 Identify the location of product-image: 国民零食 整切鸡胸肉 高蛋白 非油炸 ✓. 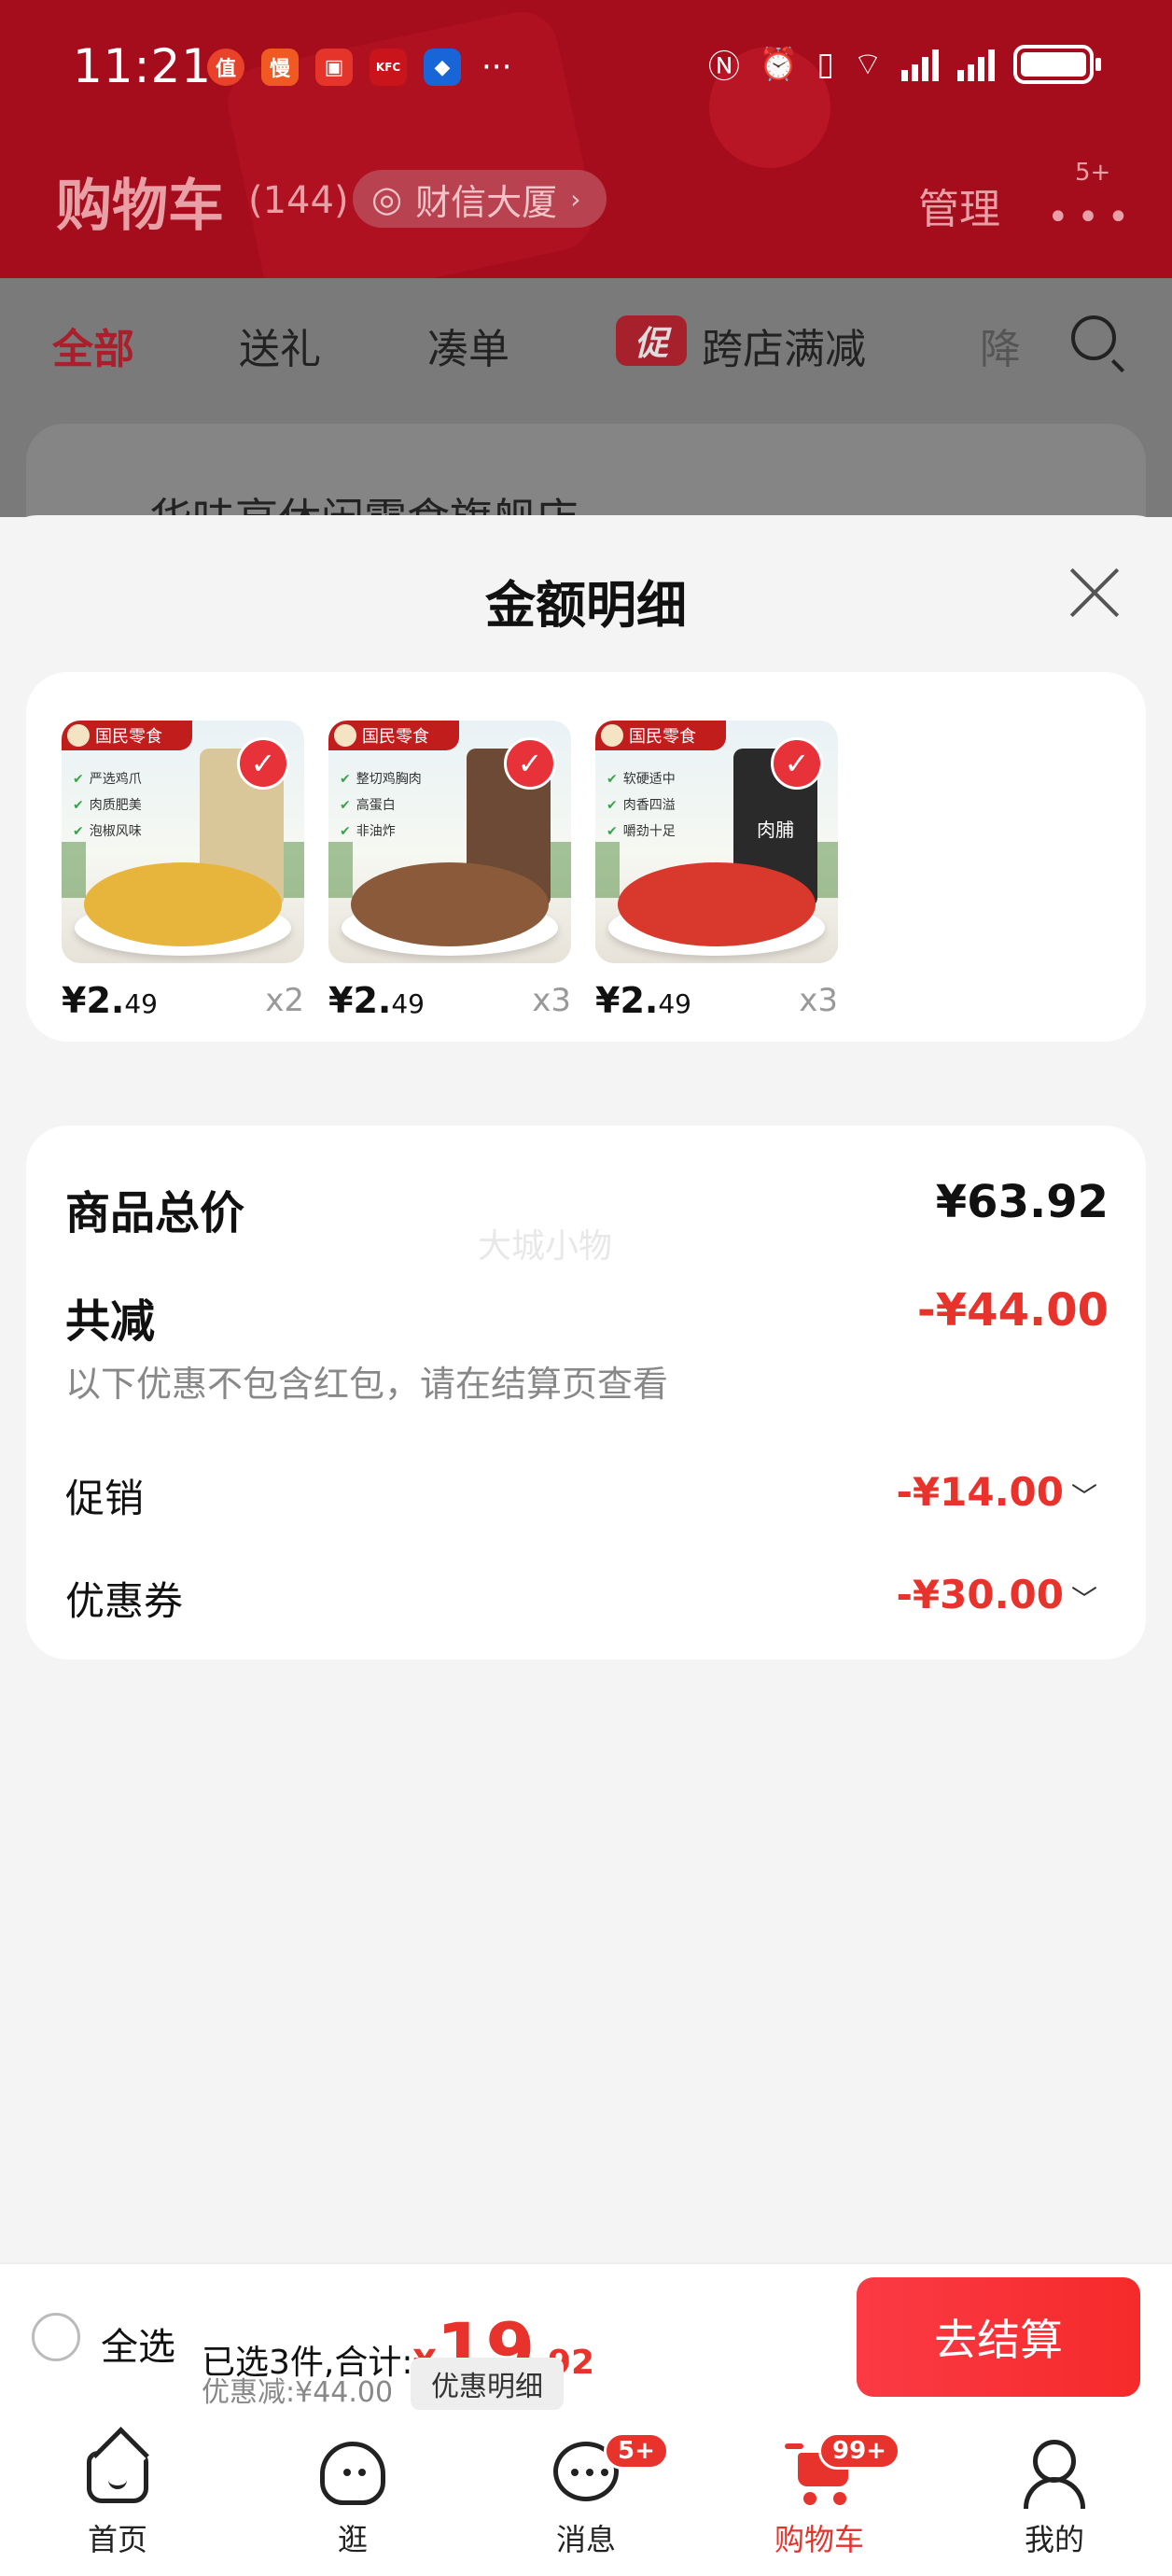
(449, 842).